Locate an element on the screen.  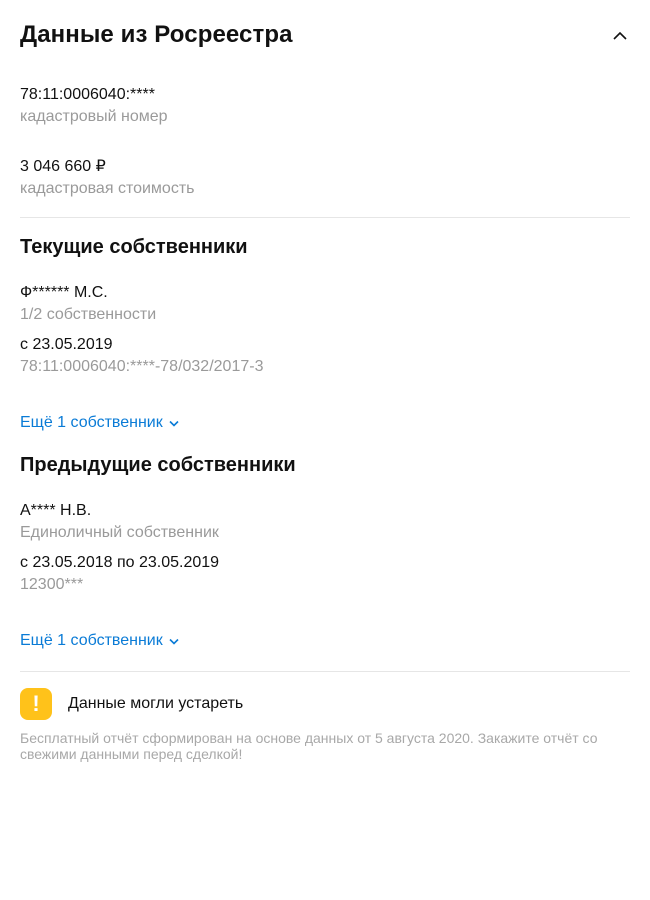
previous-owner-item: А**** Н.В. Единоличный собственник is located at coordinates (119, 522).